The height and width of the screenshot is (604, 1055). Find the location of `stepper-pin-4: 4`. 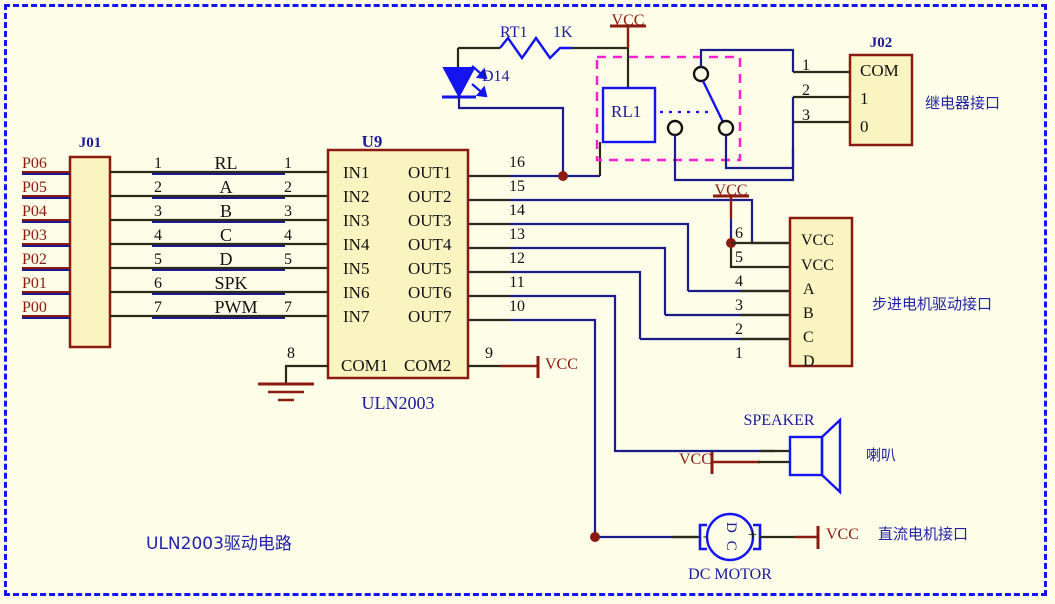

stepper-pin-4: 4 is located at coordinates (739, 281).